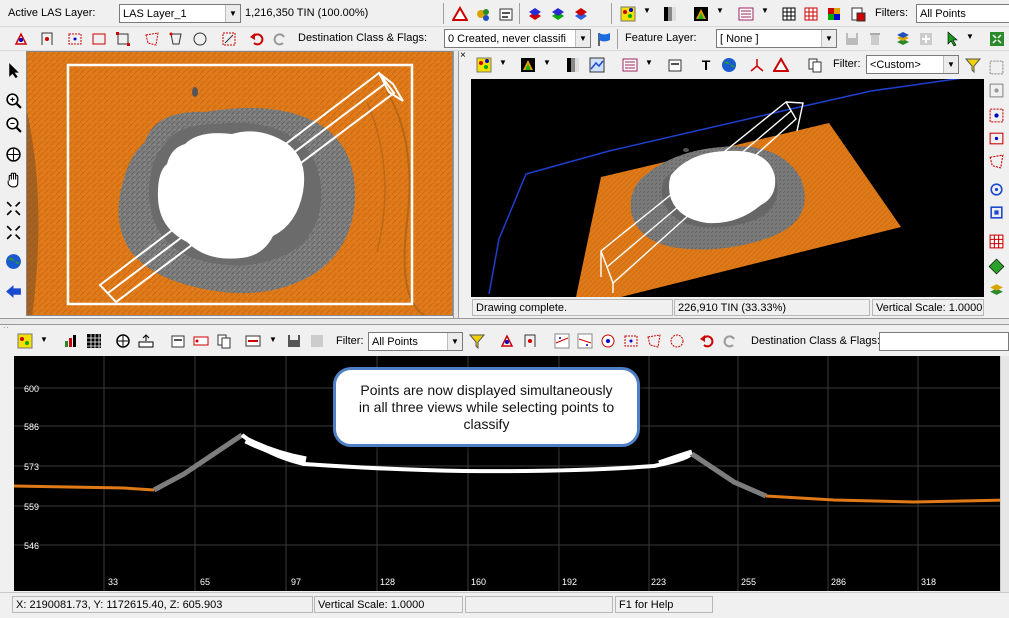 This screenshot has width=1009, height=618. What do you see at coordinates (776, 38) in the screenshot?
I see `feature-layer-select: [ None ] ▼` at bounding box center [776, 38].